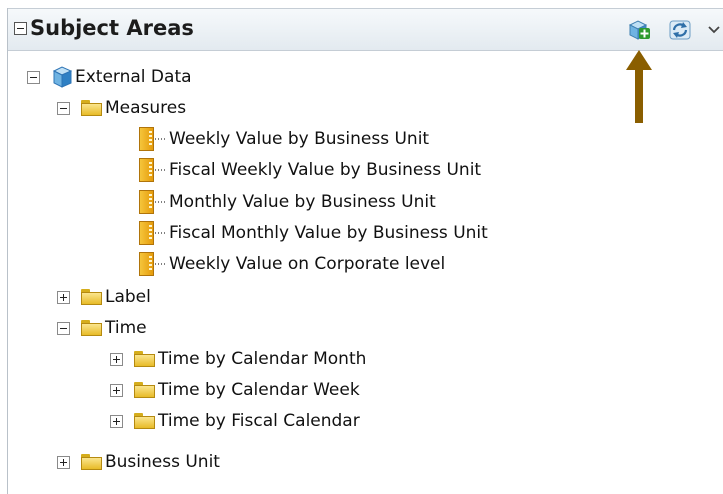 This screenshot has width=723, height=494. I want to click on tree-node-label: Label, so click(128, 297).